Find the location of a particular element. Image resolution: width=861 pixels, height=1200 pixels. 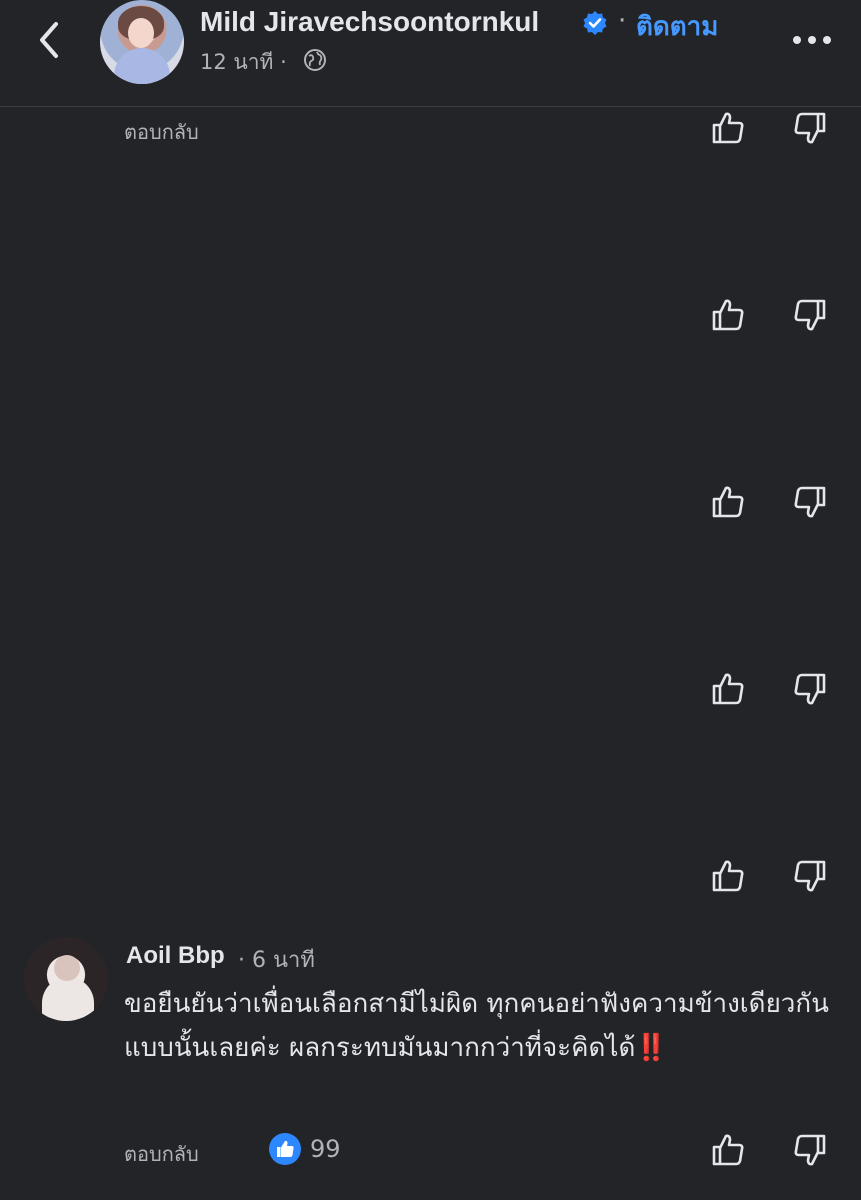

back-button is located at coordinates (50, 40).